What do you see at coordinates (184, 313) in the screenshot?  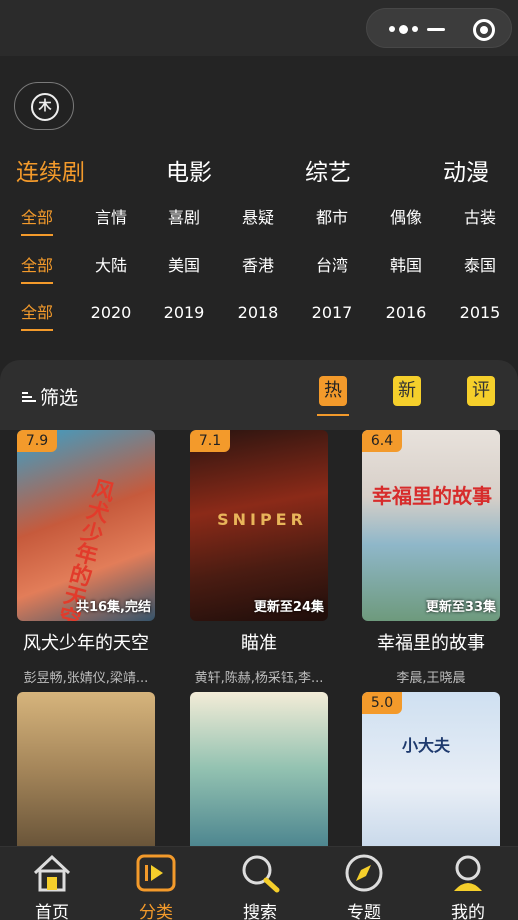 I see `year-chip: 2019` at bounding box center [184, 313].